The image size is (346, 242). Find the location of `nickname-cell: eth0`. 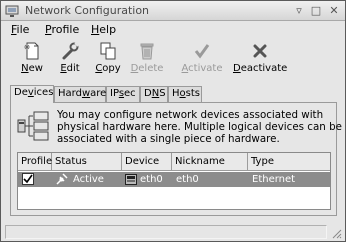

nickname-cell: eth0 is located at coordinates (187, 179).